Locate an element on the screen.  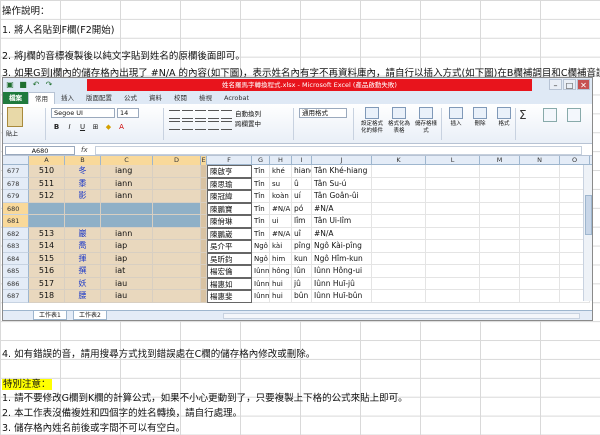
underline-button: U is located at coordinates (82, 127).